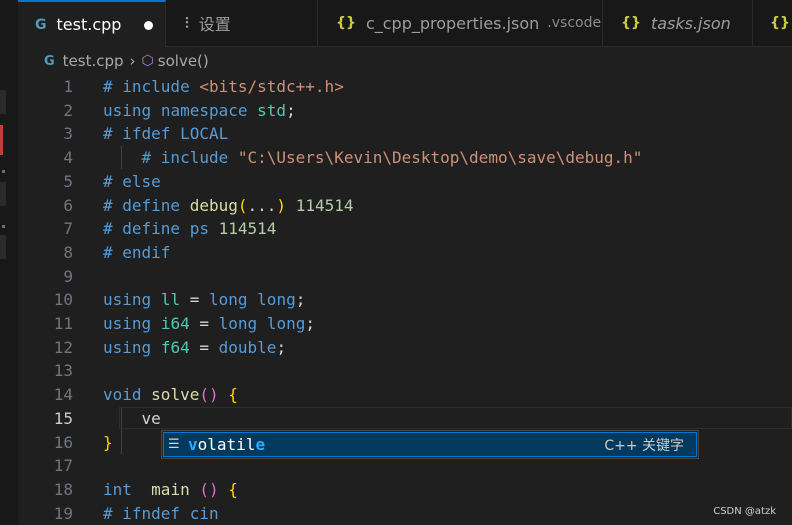 This screenshot has height=525, width=792. What do you see at coordinates (147, 61) in the screenshot?
I see `method-cube-icon: ⬡` at bounding box center [147, 61].